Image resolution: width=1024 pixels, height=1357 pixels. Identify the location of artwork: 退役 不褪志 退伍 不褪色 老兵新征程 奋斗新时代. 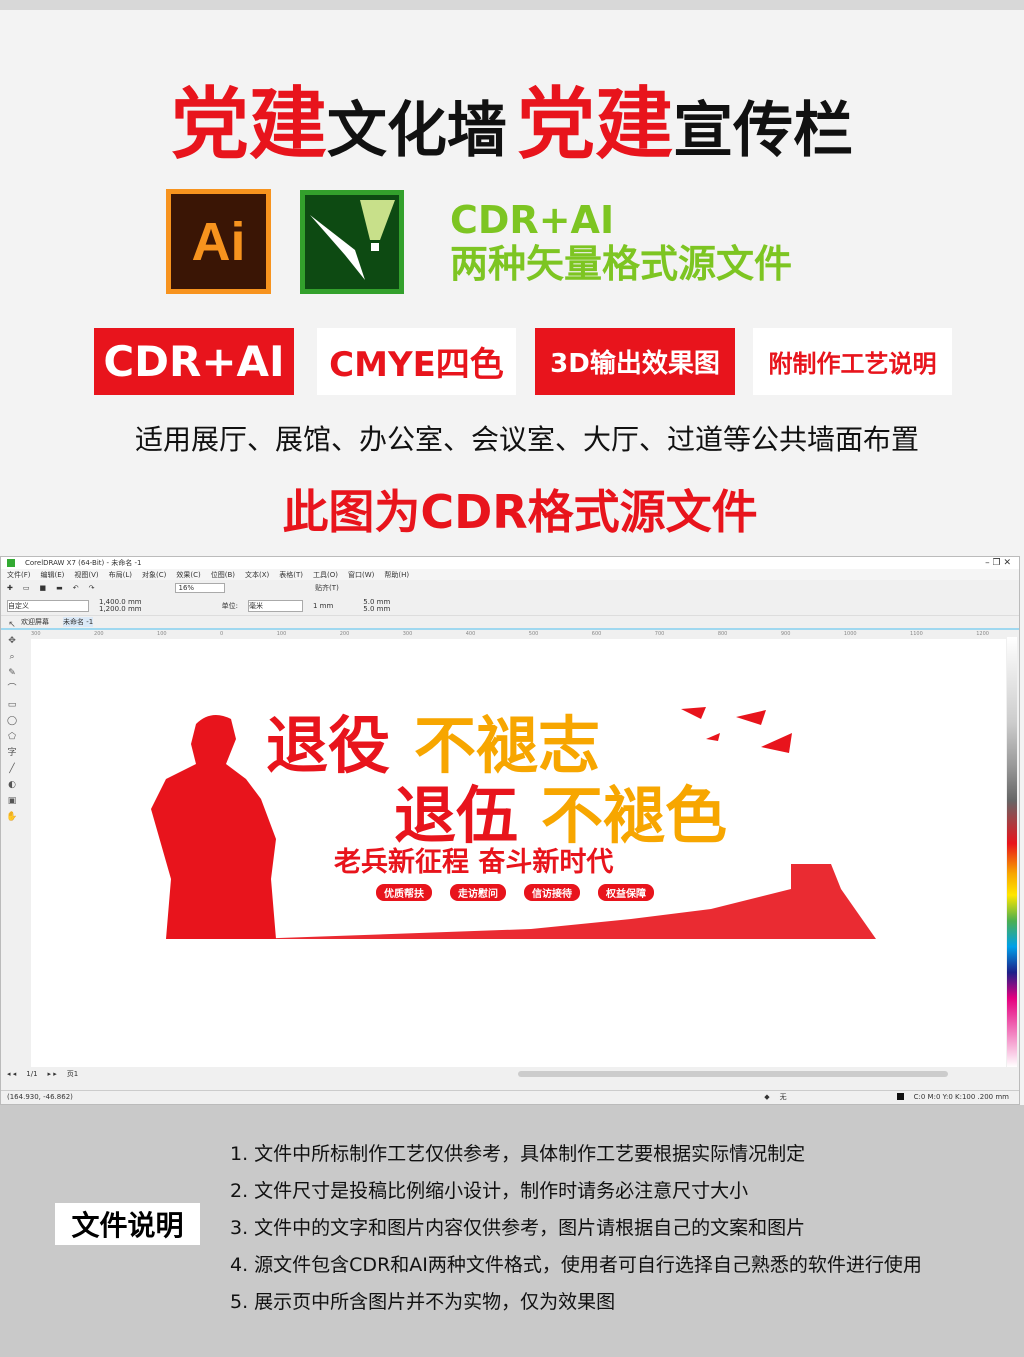
(513, 823).